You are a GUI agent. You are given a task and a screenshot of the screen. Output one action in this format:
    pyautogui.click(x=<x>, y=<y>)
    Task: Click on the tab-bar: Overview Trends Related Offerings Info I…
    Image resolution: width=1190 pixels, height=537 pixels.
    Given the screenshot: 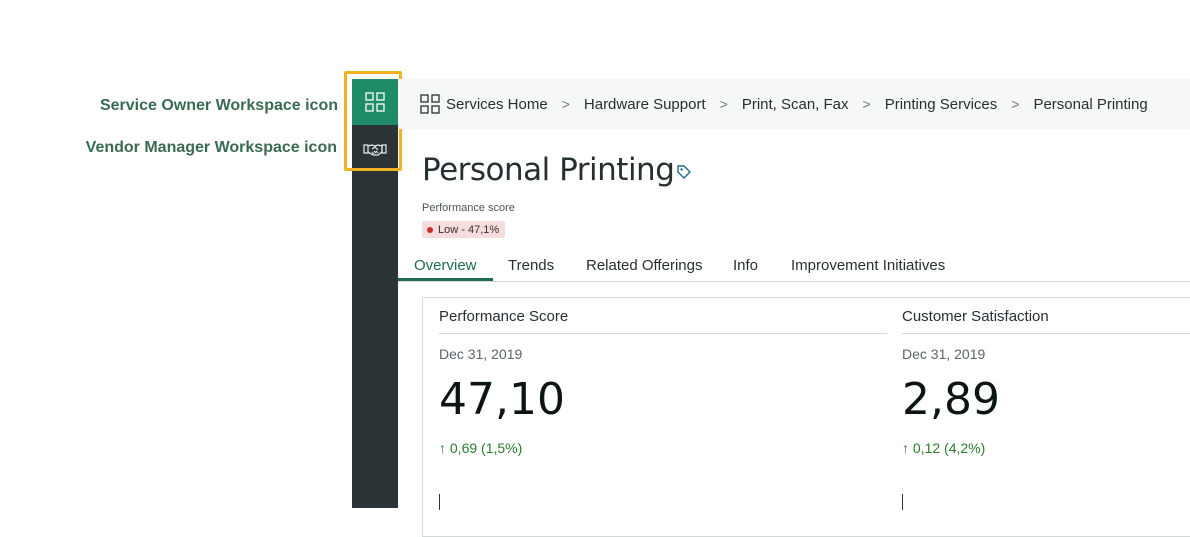 What is the action you would take?
    pyautogui.click(x=794, y=266)
    